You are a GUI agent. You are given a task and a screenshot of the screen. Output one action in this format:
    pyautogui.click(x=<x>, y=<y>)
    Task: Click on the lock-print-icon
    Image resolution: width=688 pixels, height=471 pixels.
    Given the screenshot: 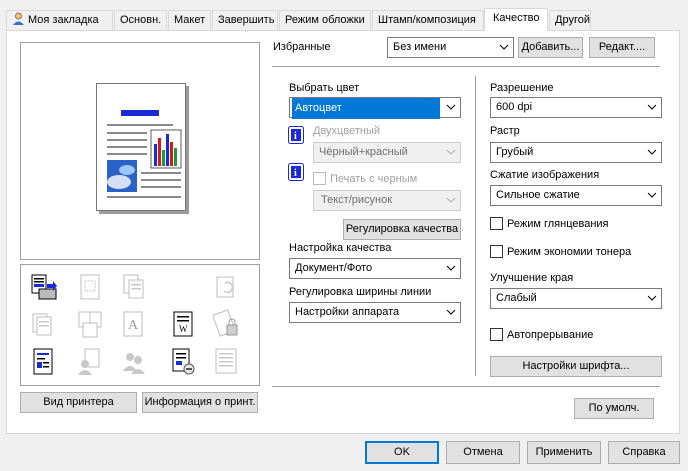 What is the action you would take?
    pyautogui.click(x=225, y=323)
    